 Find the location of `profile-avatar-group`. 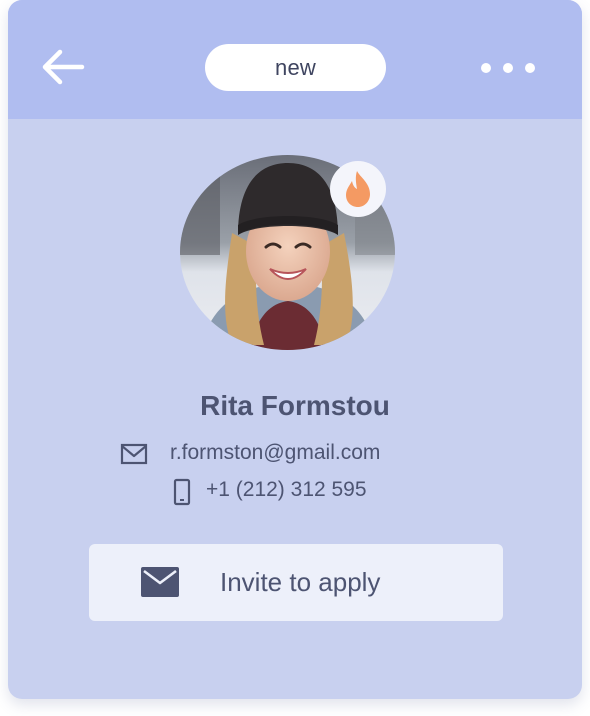

profile-avatar-group is located at coordinates (287, 252).